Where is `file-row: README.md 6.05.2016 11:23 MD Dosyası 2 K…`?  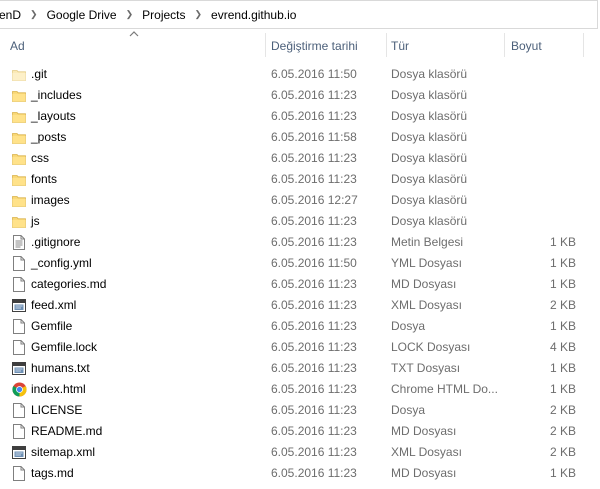 file-row: README.md 6.05.2016 11:23 MD Dosyası 2 K… is located at coordinates (300, 431).